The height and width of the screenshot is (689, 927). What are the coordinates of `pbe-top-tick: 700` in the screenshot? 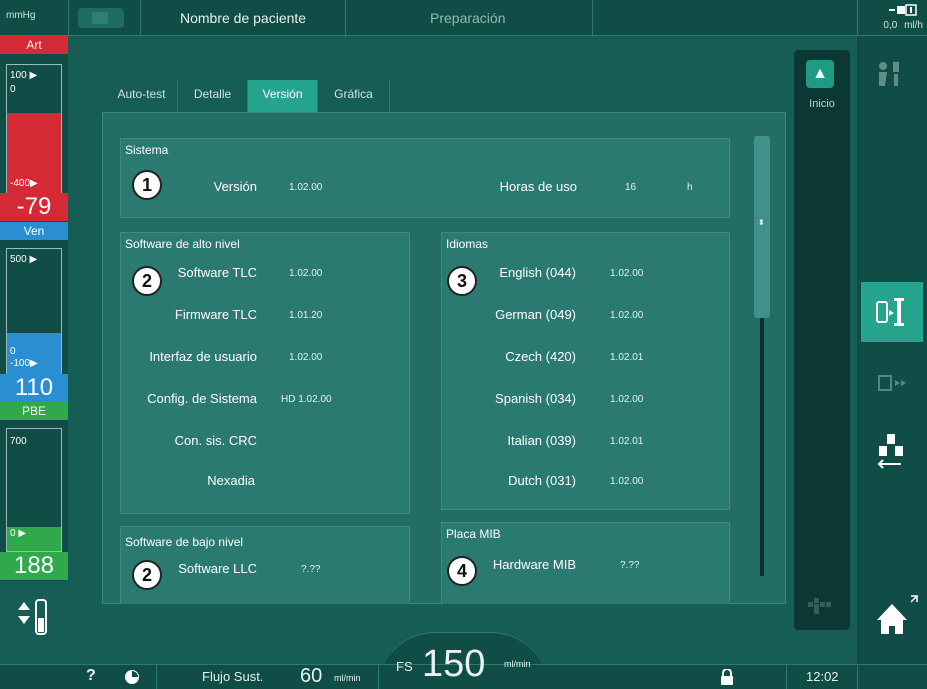 It's located at (18, 441).